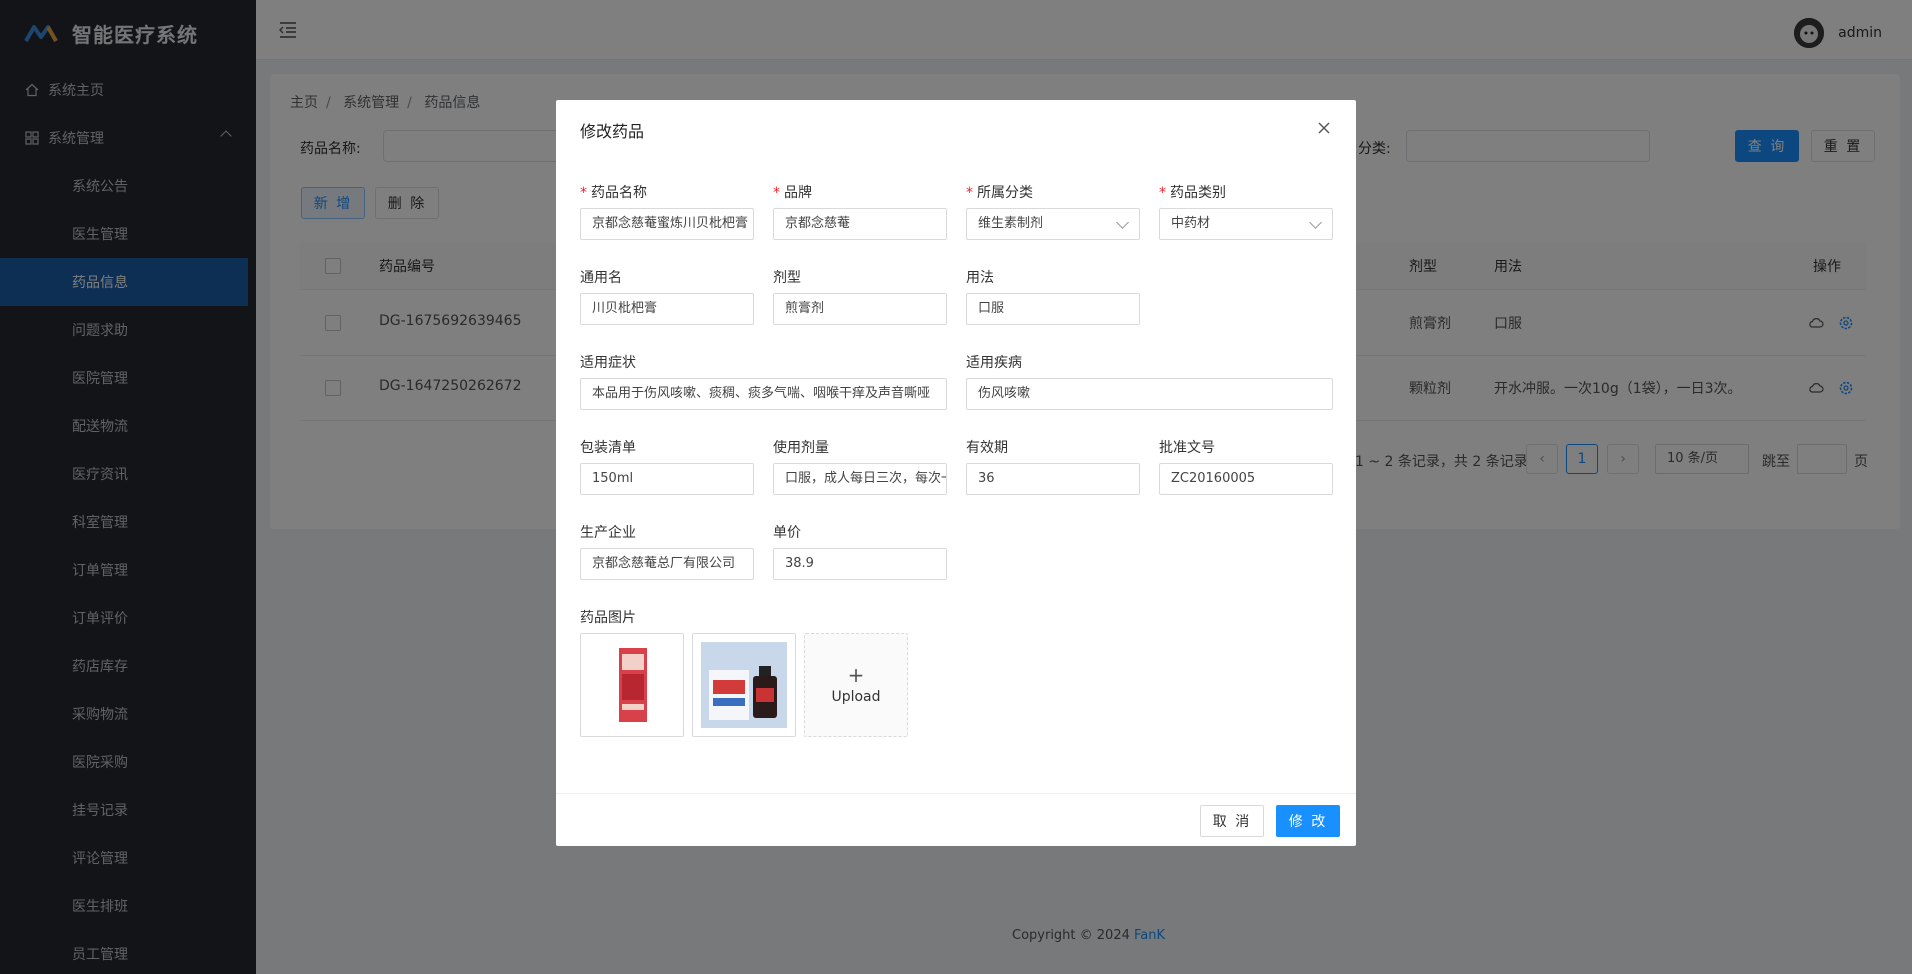  I want to click on label-name: * 药品名称, so click(613, 193).